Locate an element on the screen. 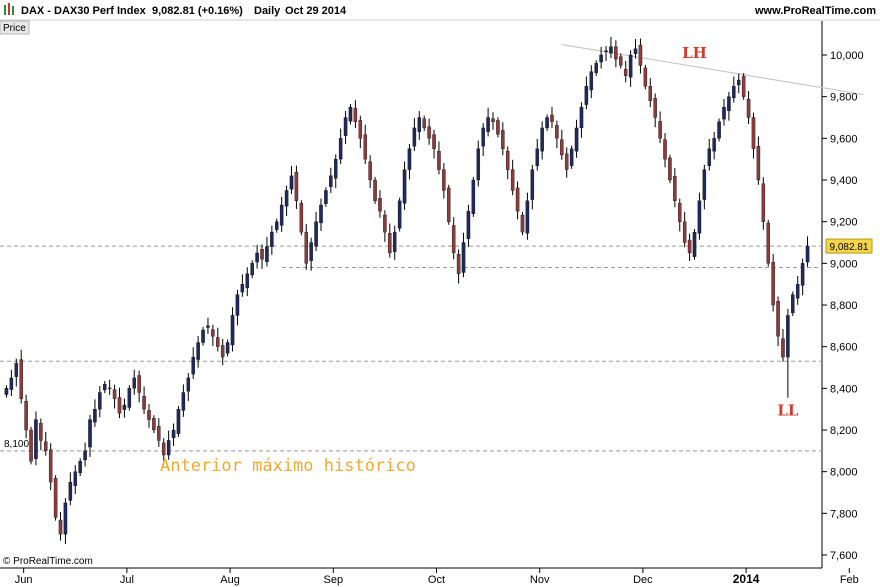 Image resolution: width=880 pixels, height=587 pixels. header-date: Oct 29 2014 is located at coordinates (316, 11).